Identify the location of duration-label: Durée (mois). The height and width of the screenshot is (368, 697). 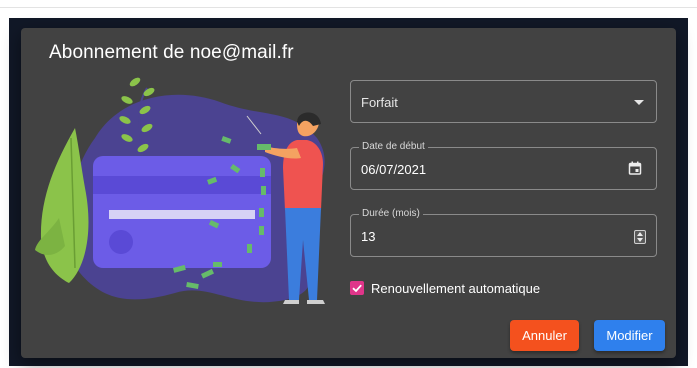
(391, 214).